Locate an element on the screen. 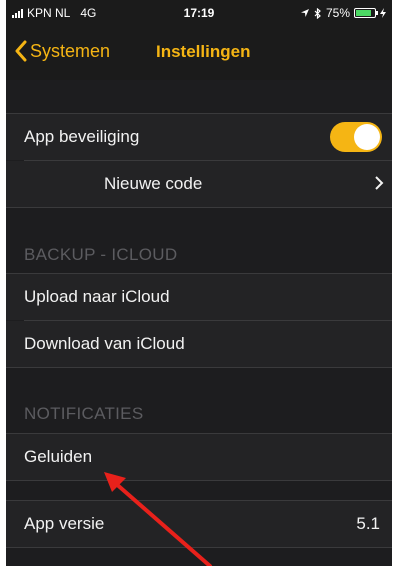 The image size is (395, 566). annotation-arrow-icon is located at coordinates (158, 519).